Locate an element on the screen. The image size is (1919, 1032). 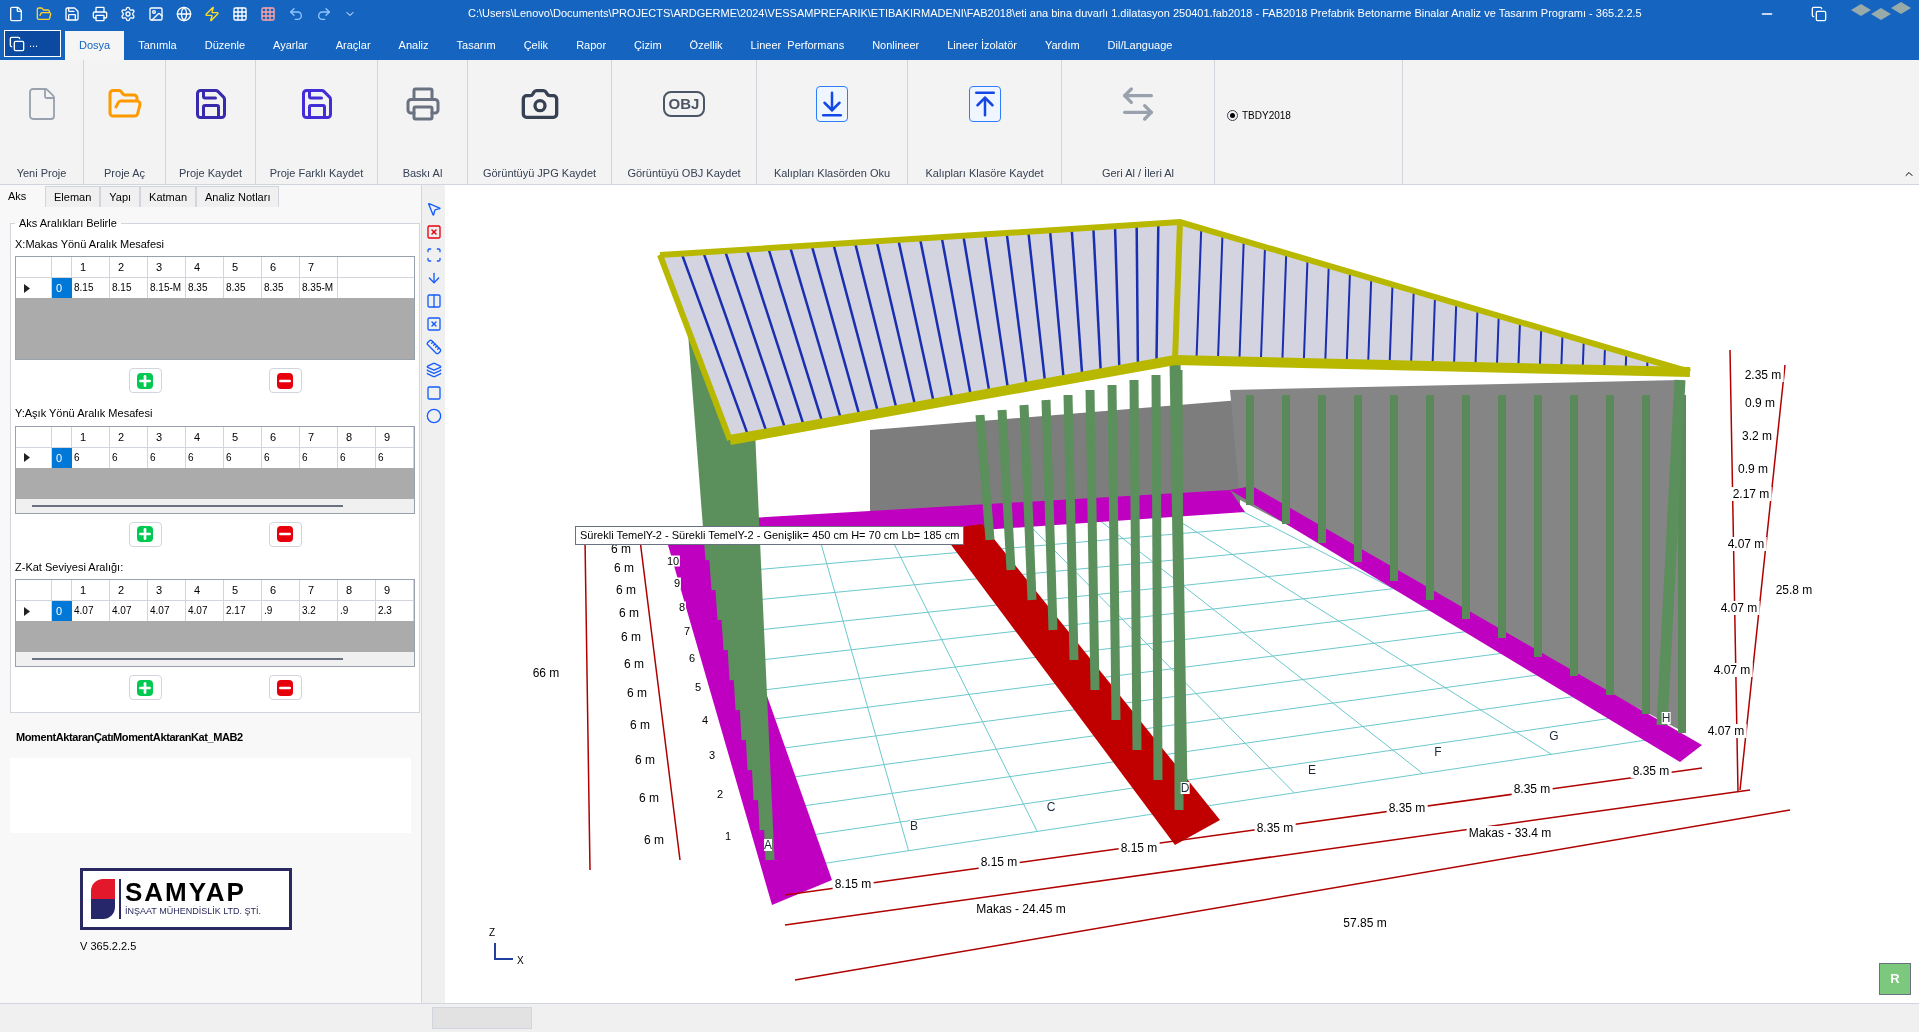
column-header: 8 is located at coordinates (357, 436).